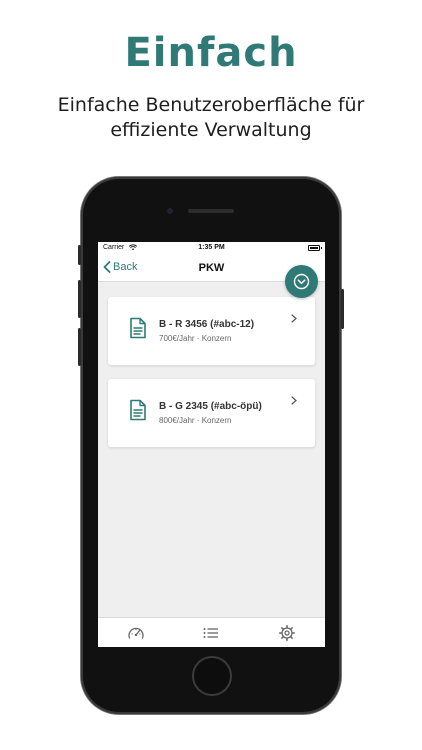 The image size is (422, 750). What do you see at coordinates (79, 299) in the screenshot?
I see `volume-up-button` at bounding box center [79, 299].